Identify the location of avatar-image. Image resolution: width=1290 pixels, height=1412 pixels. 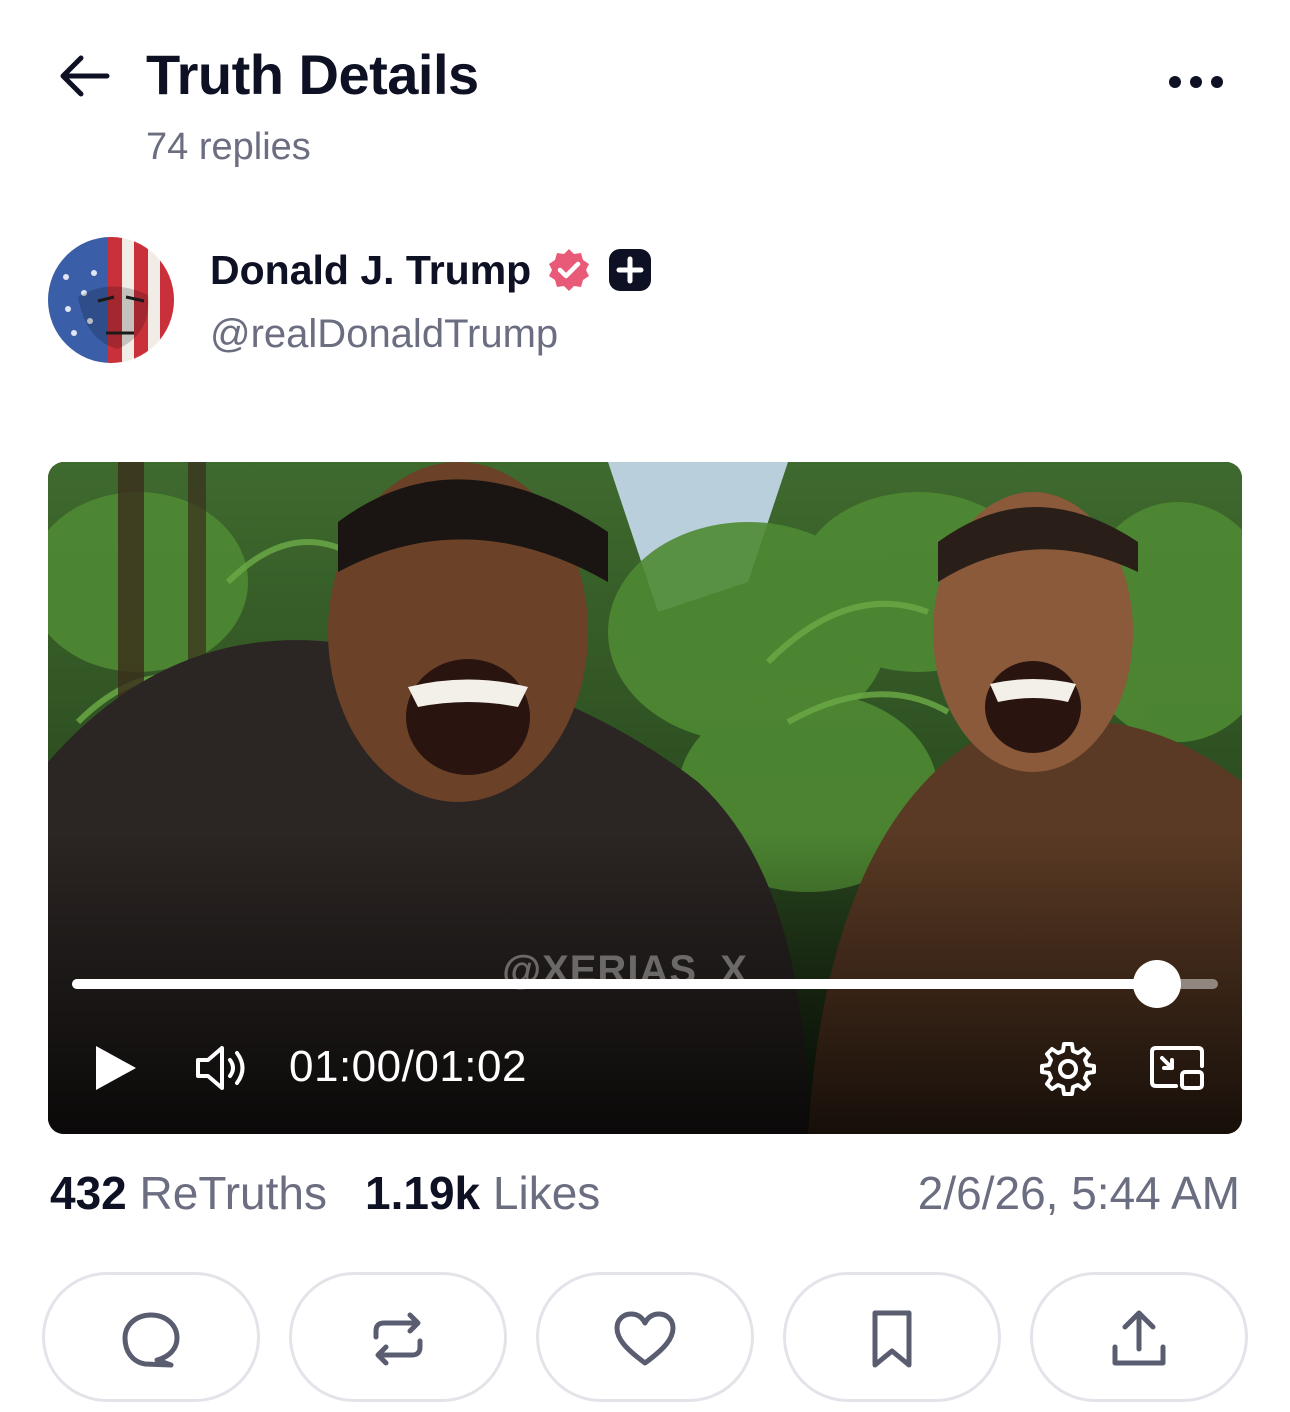
(111, 300).